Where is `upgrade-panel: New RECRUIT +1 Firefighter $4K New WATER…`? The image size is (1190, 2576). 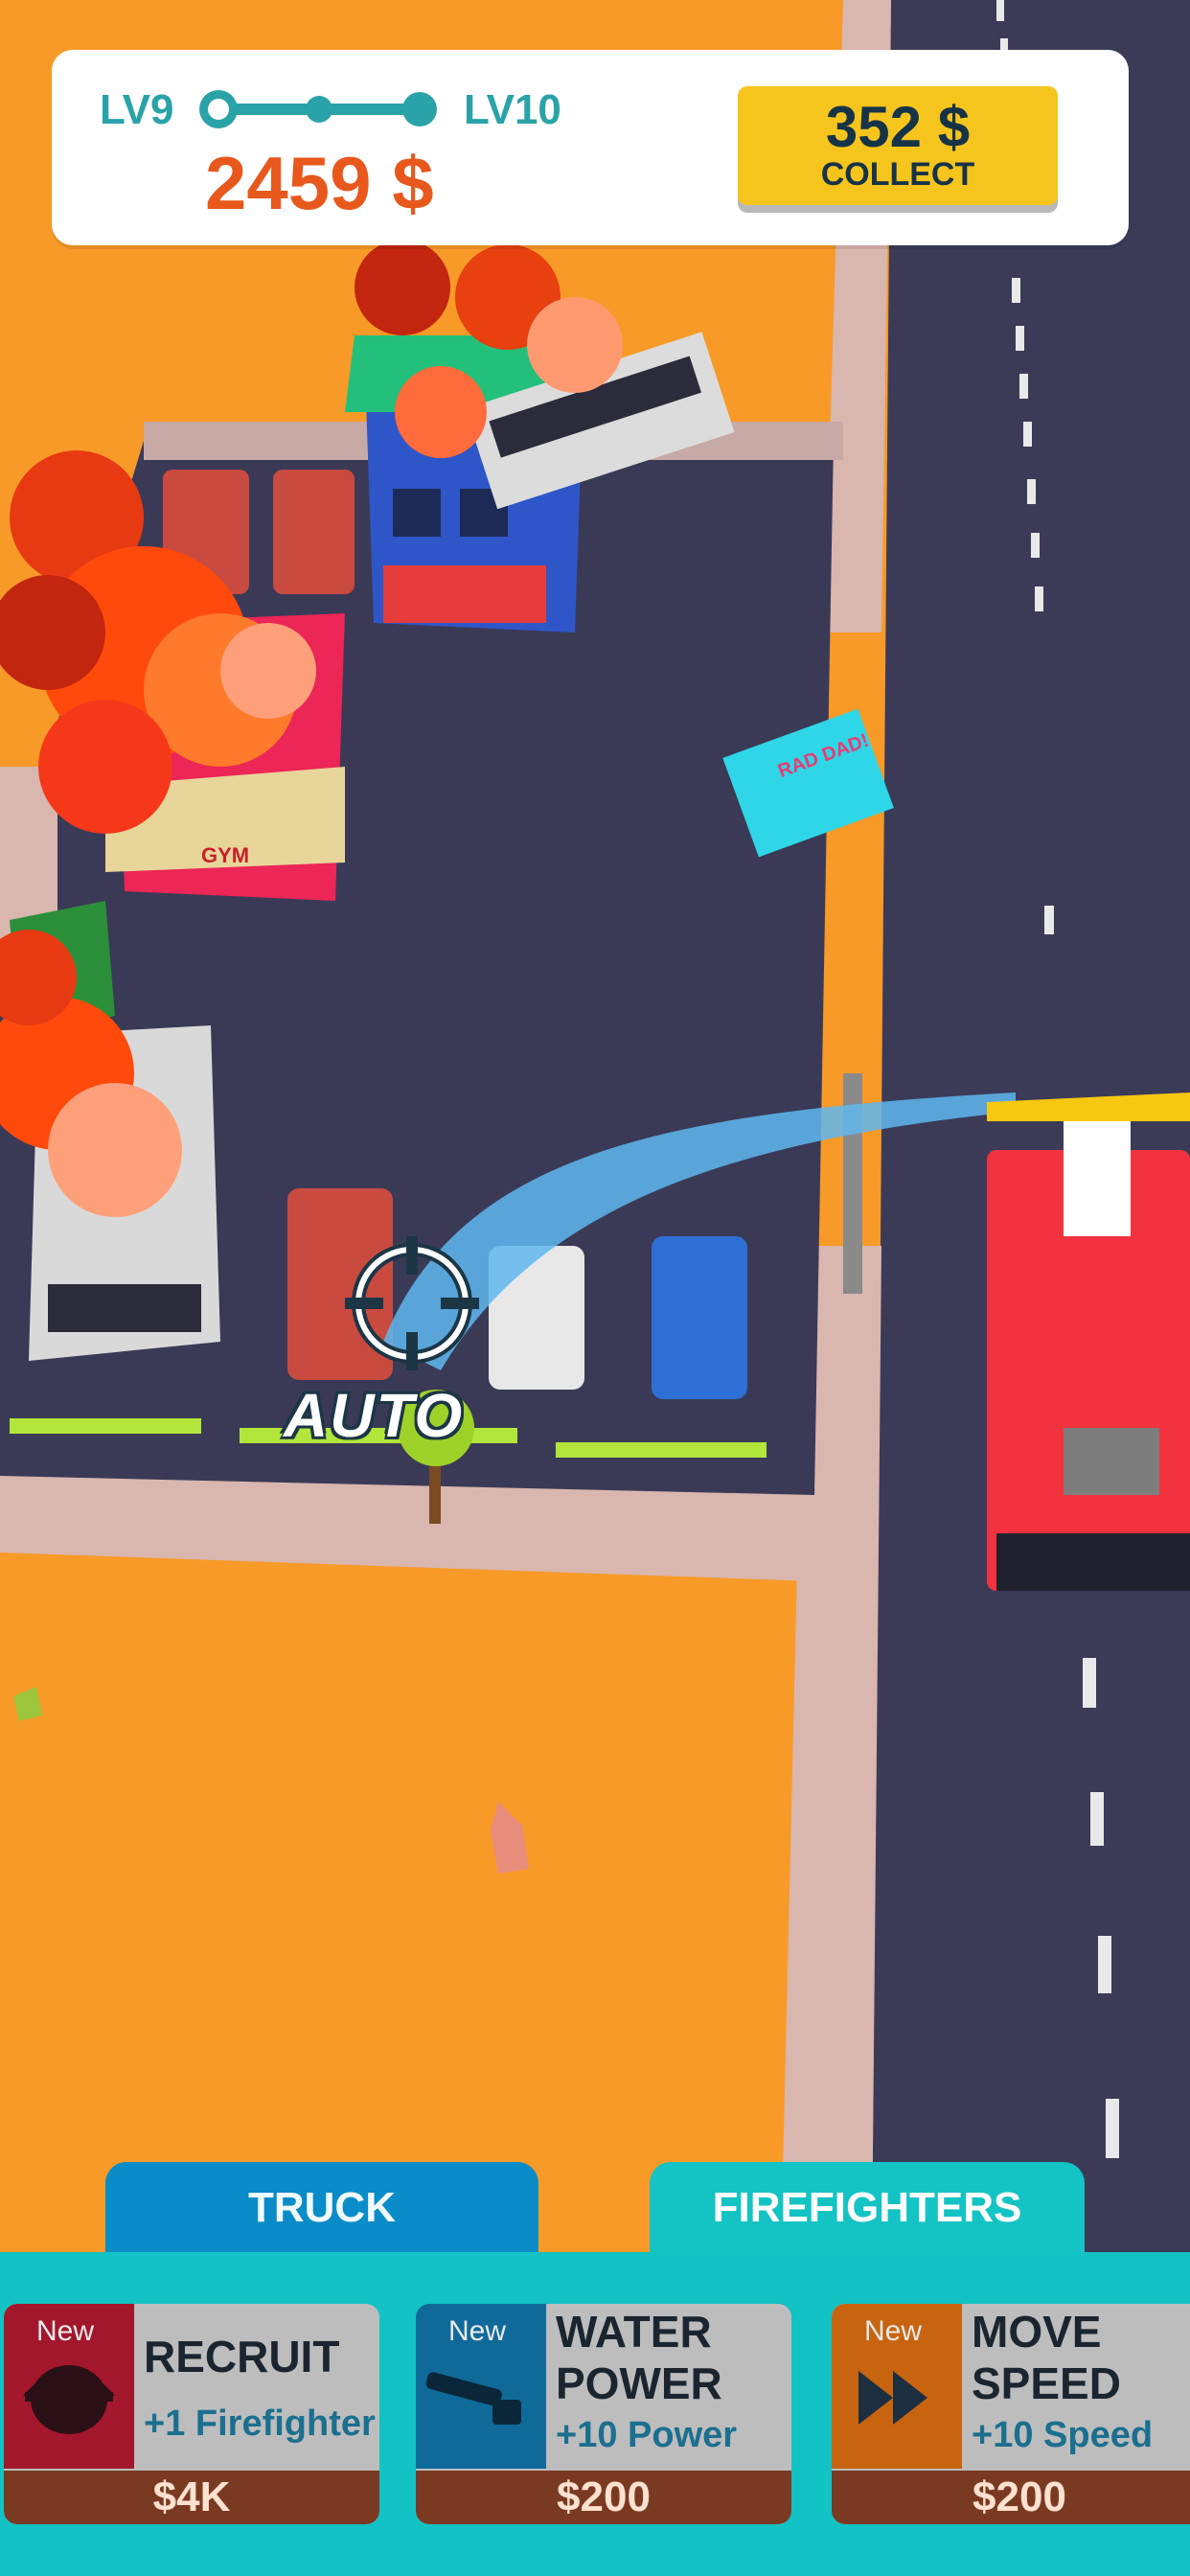 upgrade-panel: New RECRUIT +1 Firefighter $4K New WATER… is located at coordinates (595, 2414).